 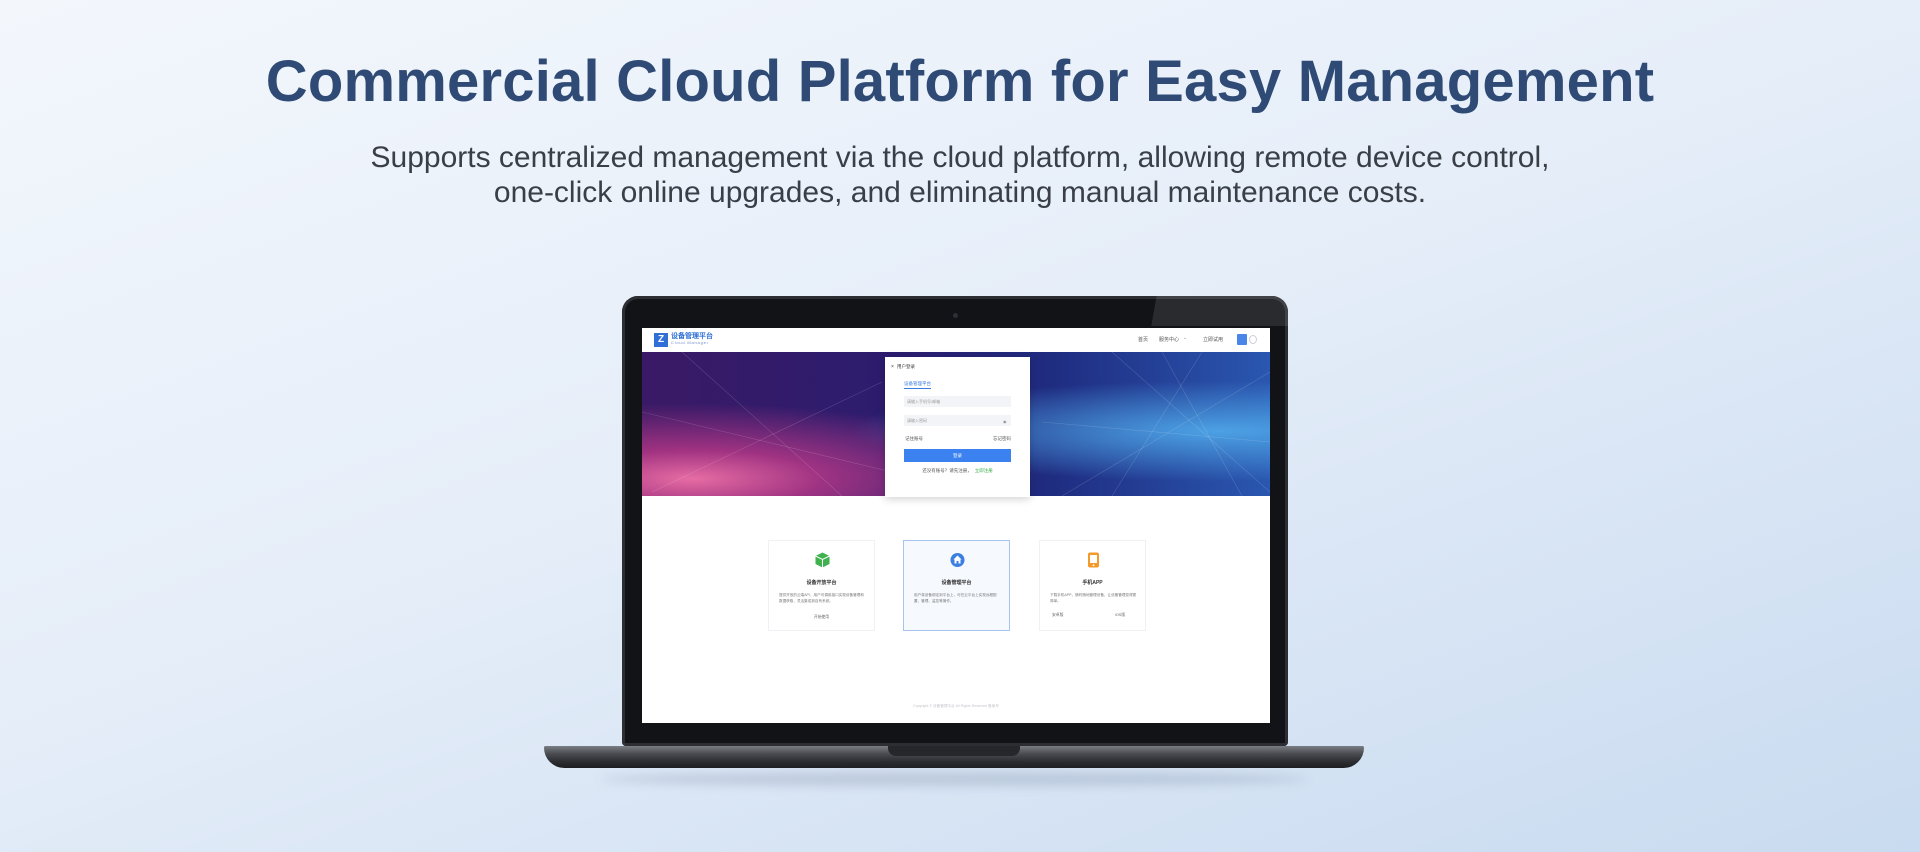 What do you see at coordinates (947, 470) in the screenshot?
I see `register-prompt-text: 还没有账号？请先注册，` at bounding box center [947, 470].